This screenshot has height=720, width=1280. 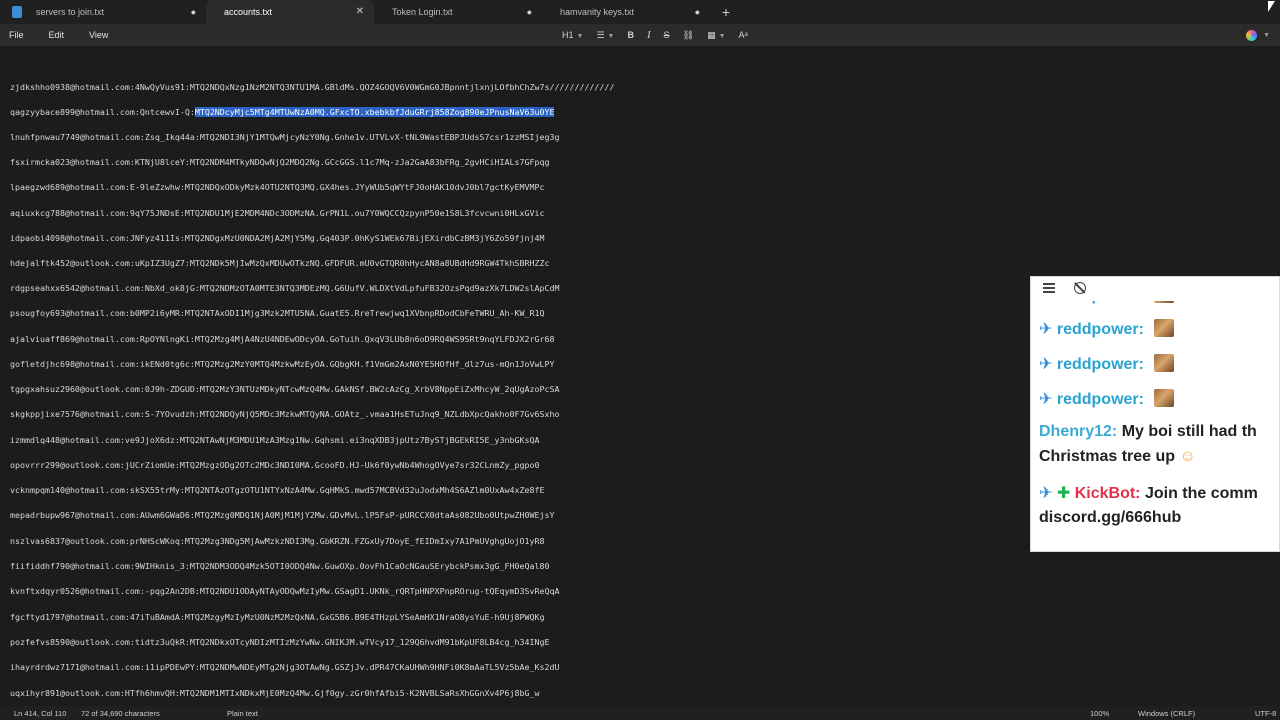 What do you see at coordinates (568, 35) in the screenshot?
I see `heading-label: H1` at bounding box center [568, 35].